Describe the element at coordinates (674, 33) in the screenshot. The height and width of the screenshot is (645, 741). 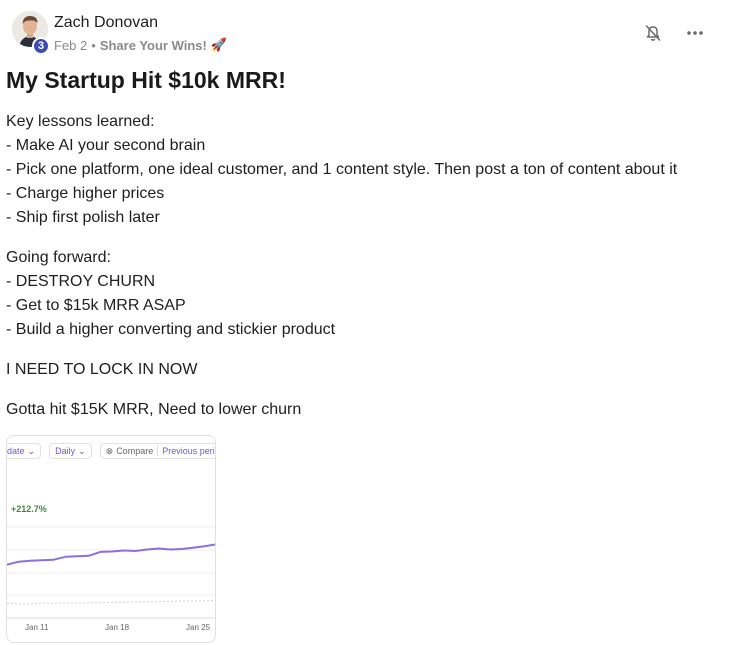
I see `header-actions` at that location.